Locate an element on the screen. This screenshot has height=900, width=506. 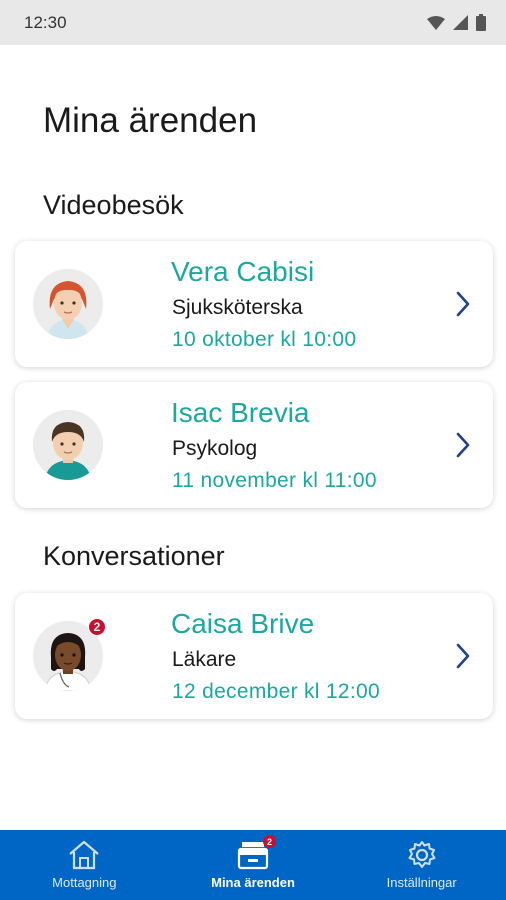
status-icons is located at coordinates (456, 22).